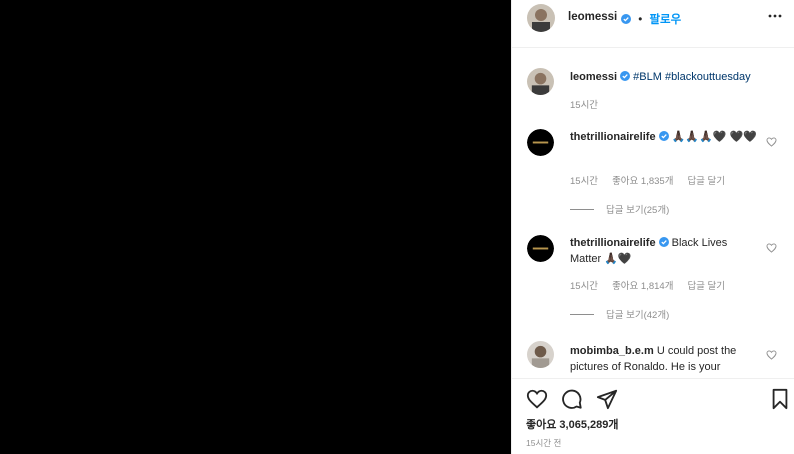 The image size is (794, 454). I want to click on post-likes-count: 좋아요 3,065,289개, so click(572, 424).